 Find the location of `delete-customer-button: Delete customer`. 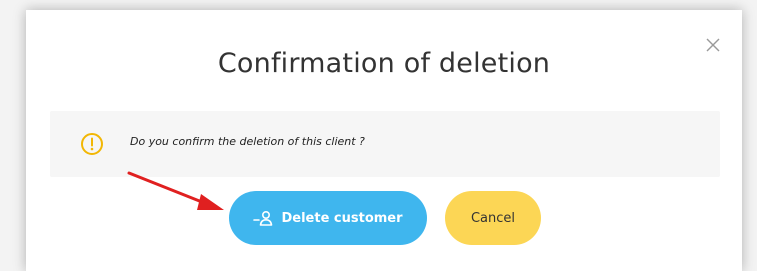

delete-customer-button: Delete customer is located at coordinates (328, 218).